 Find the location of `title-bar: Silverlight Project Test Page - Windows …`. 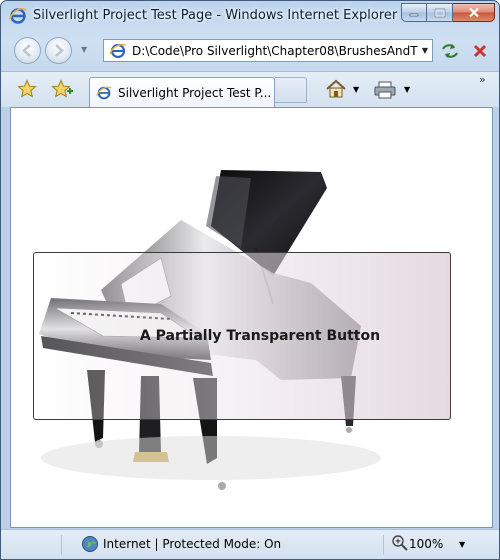

title-bar: Silverlight Project Test Page - Windows … is located at coordinates (250, 16).